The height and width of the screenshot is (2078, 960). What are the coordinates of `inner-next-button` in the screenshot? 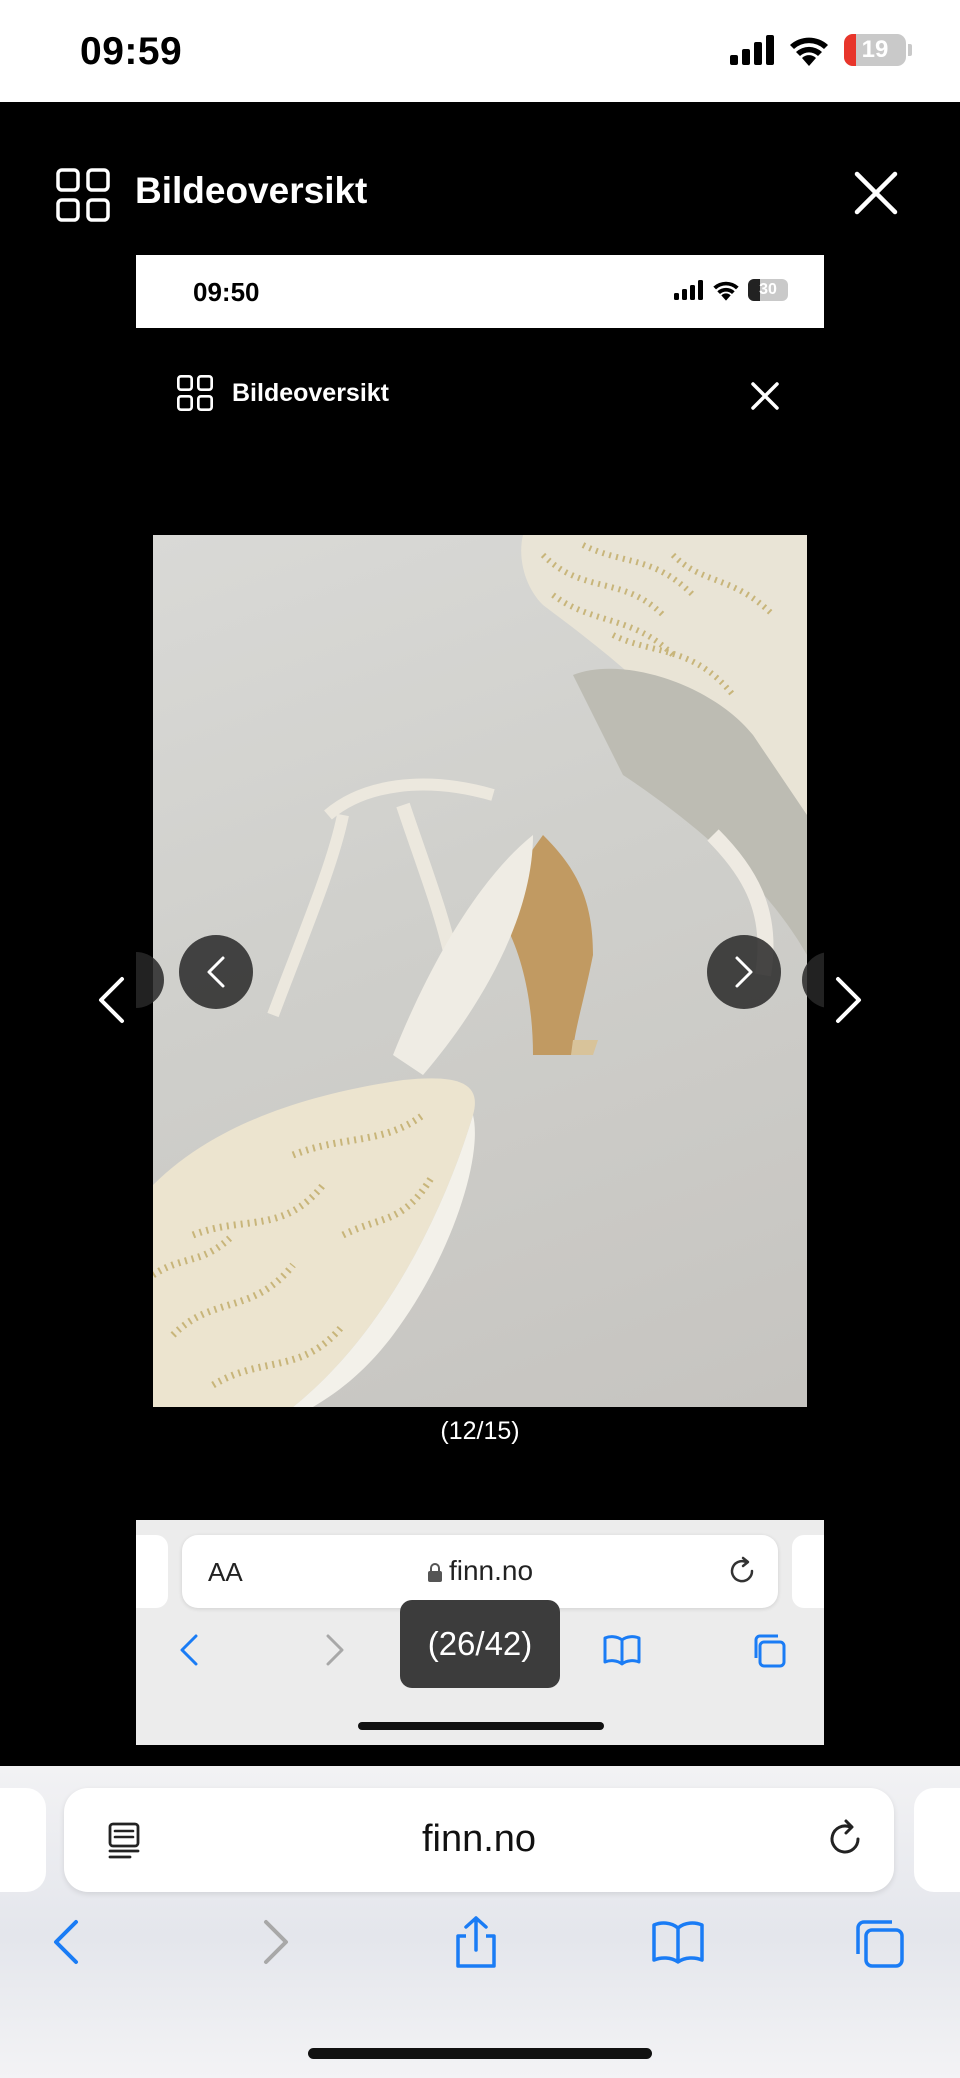 It's located at (744, 972).